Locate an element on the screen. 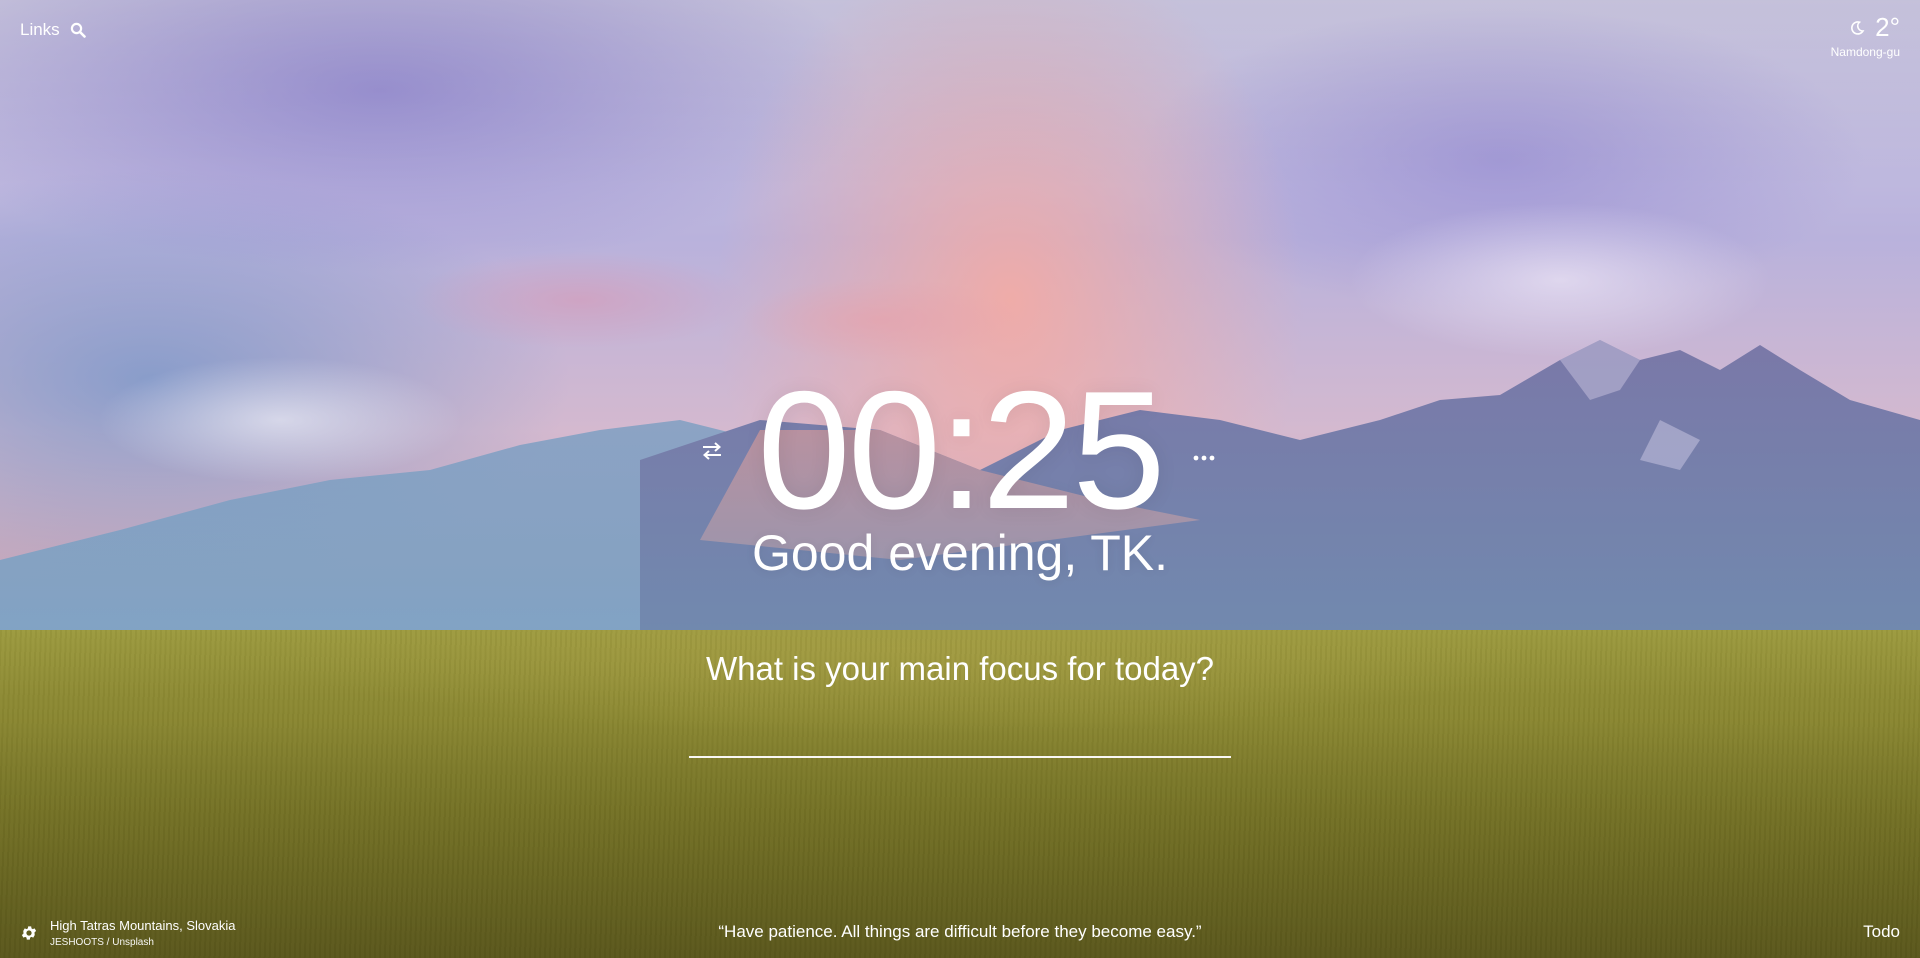  links-area: Links is located at coordinates (53, 30).